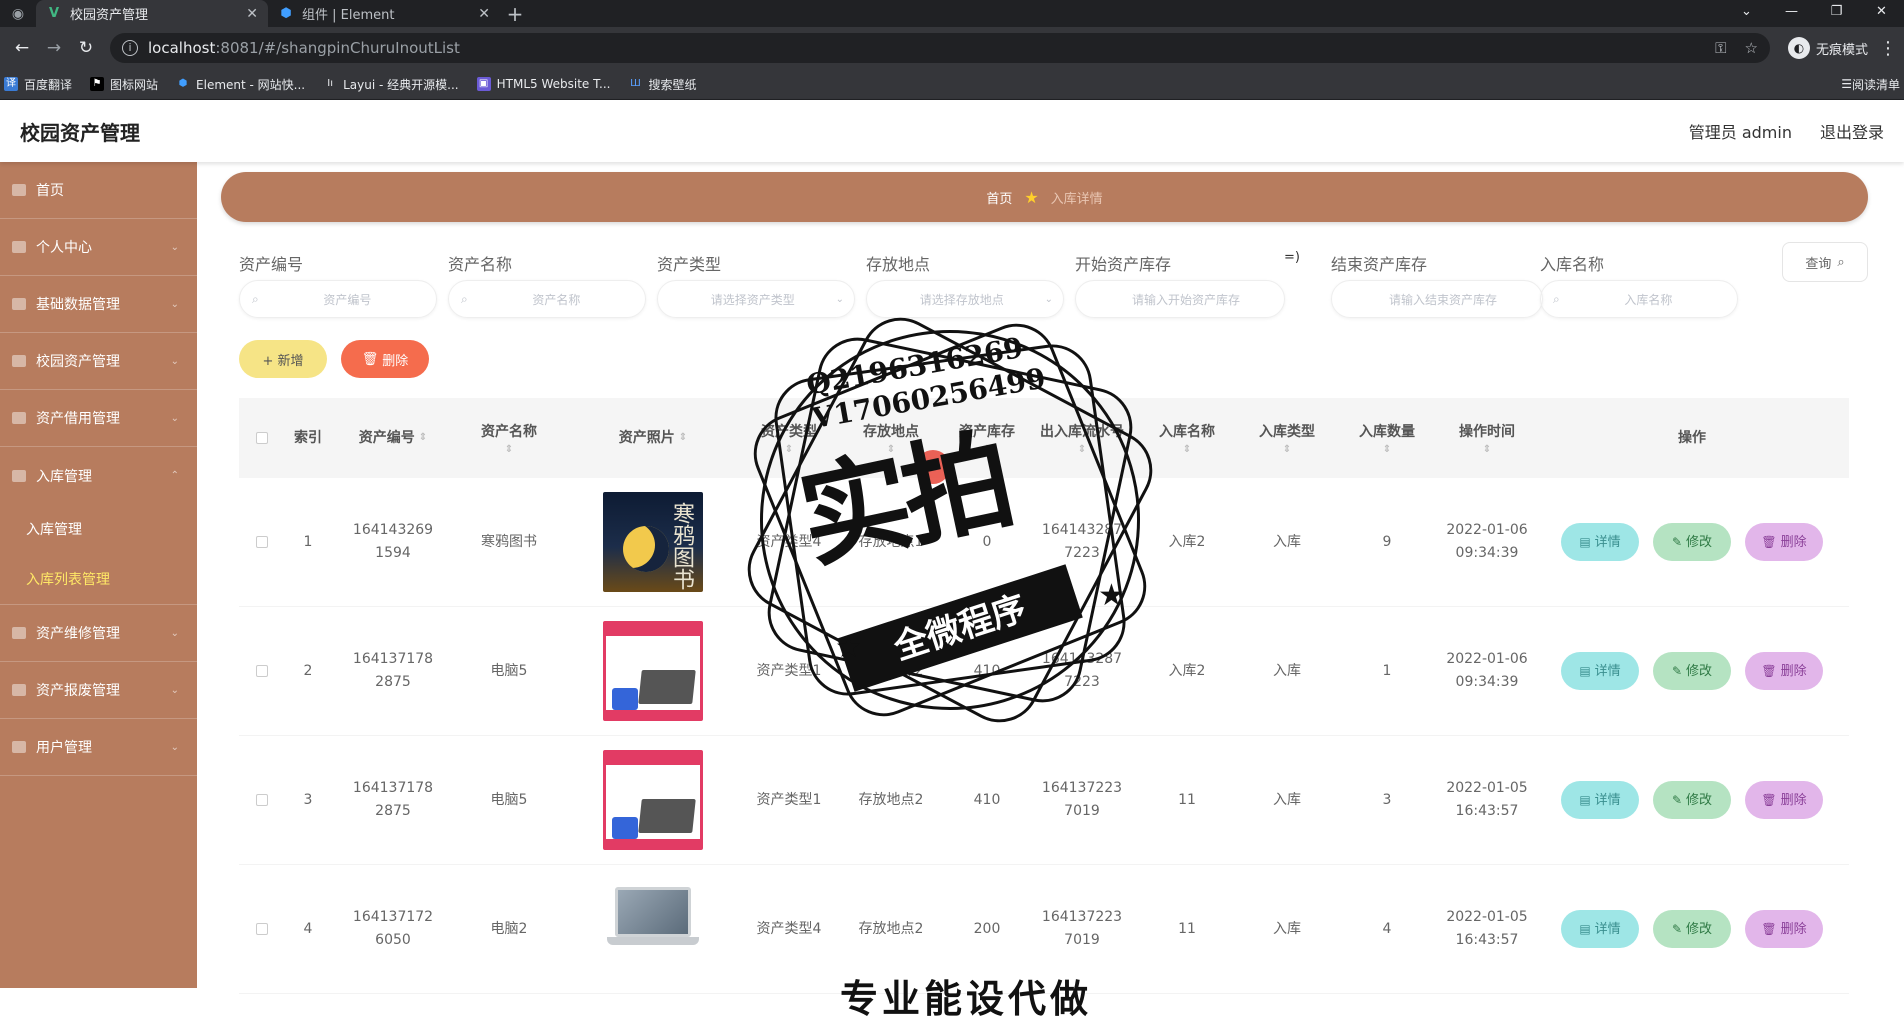 The height and width of the screenshot is (1023, 1904). What do you see at coordinates (1639, 299) in the screenshot?
I see `in-name-input: ⌕入库名称` at bounding box center [1639, 299].